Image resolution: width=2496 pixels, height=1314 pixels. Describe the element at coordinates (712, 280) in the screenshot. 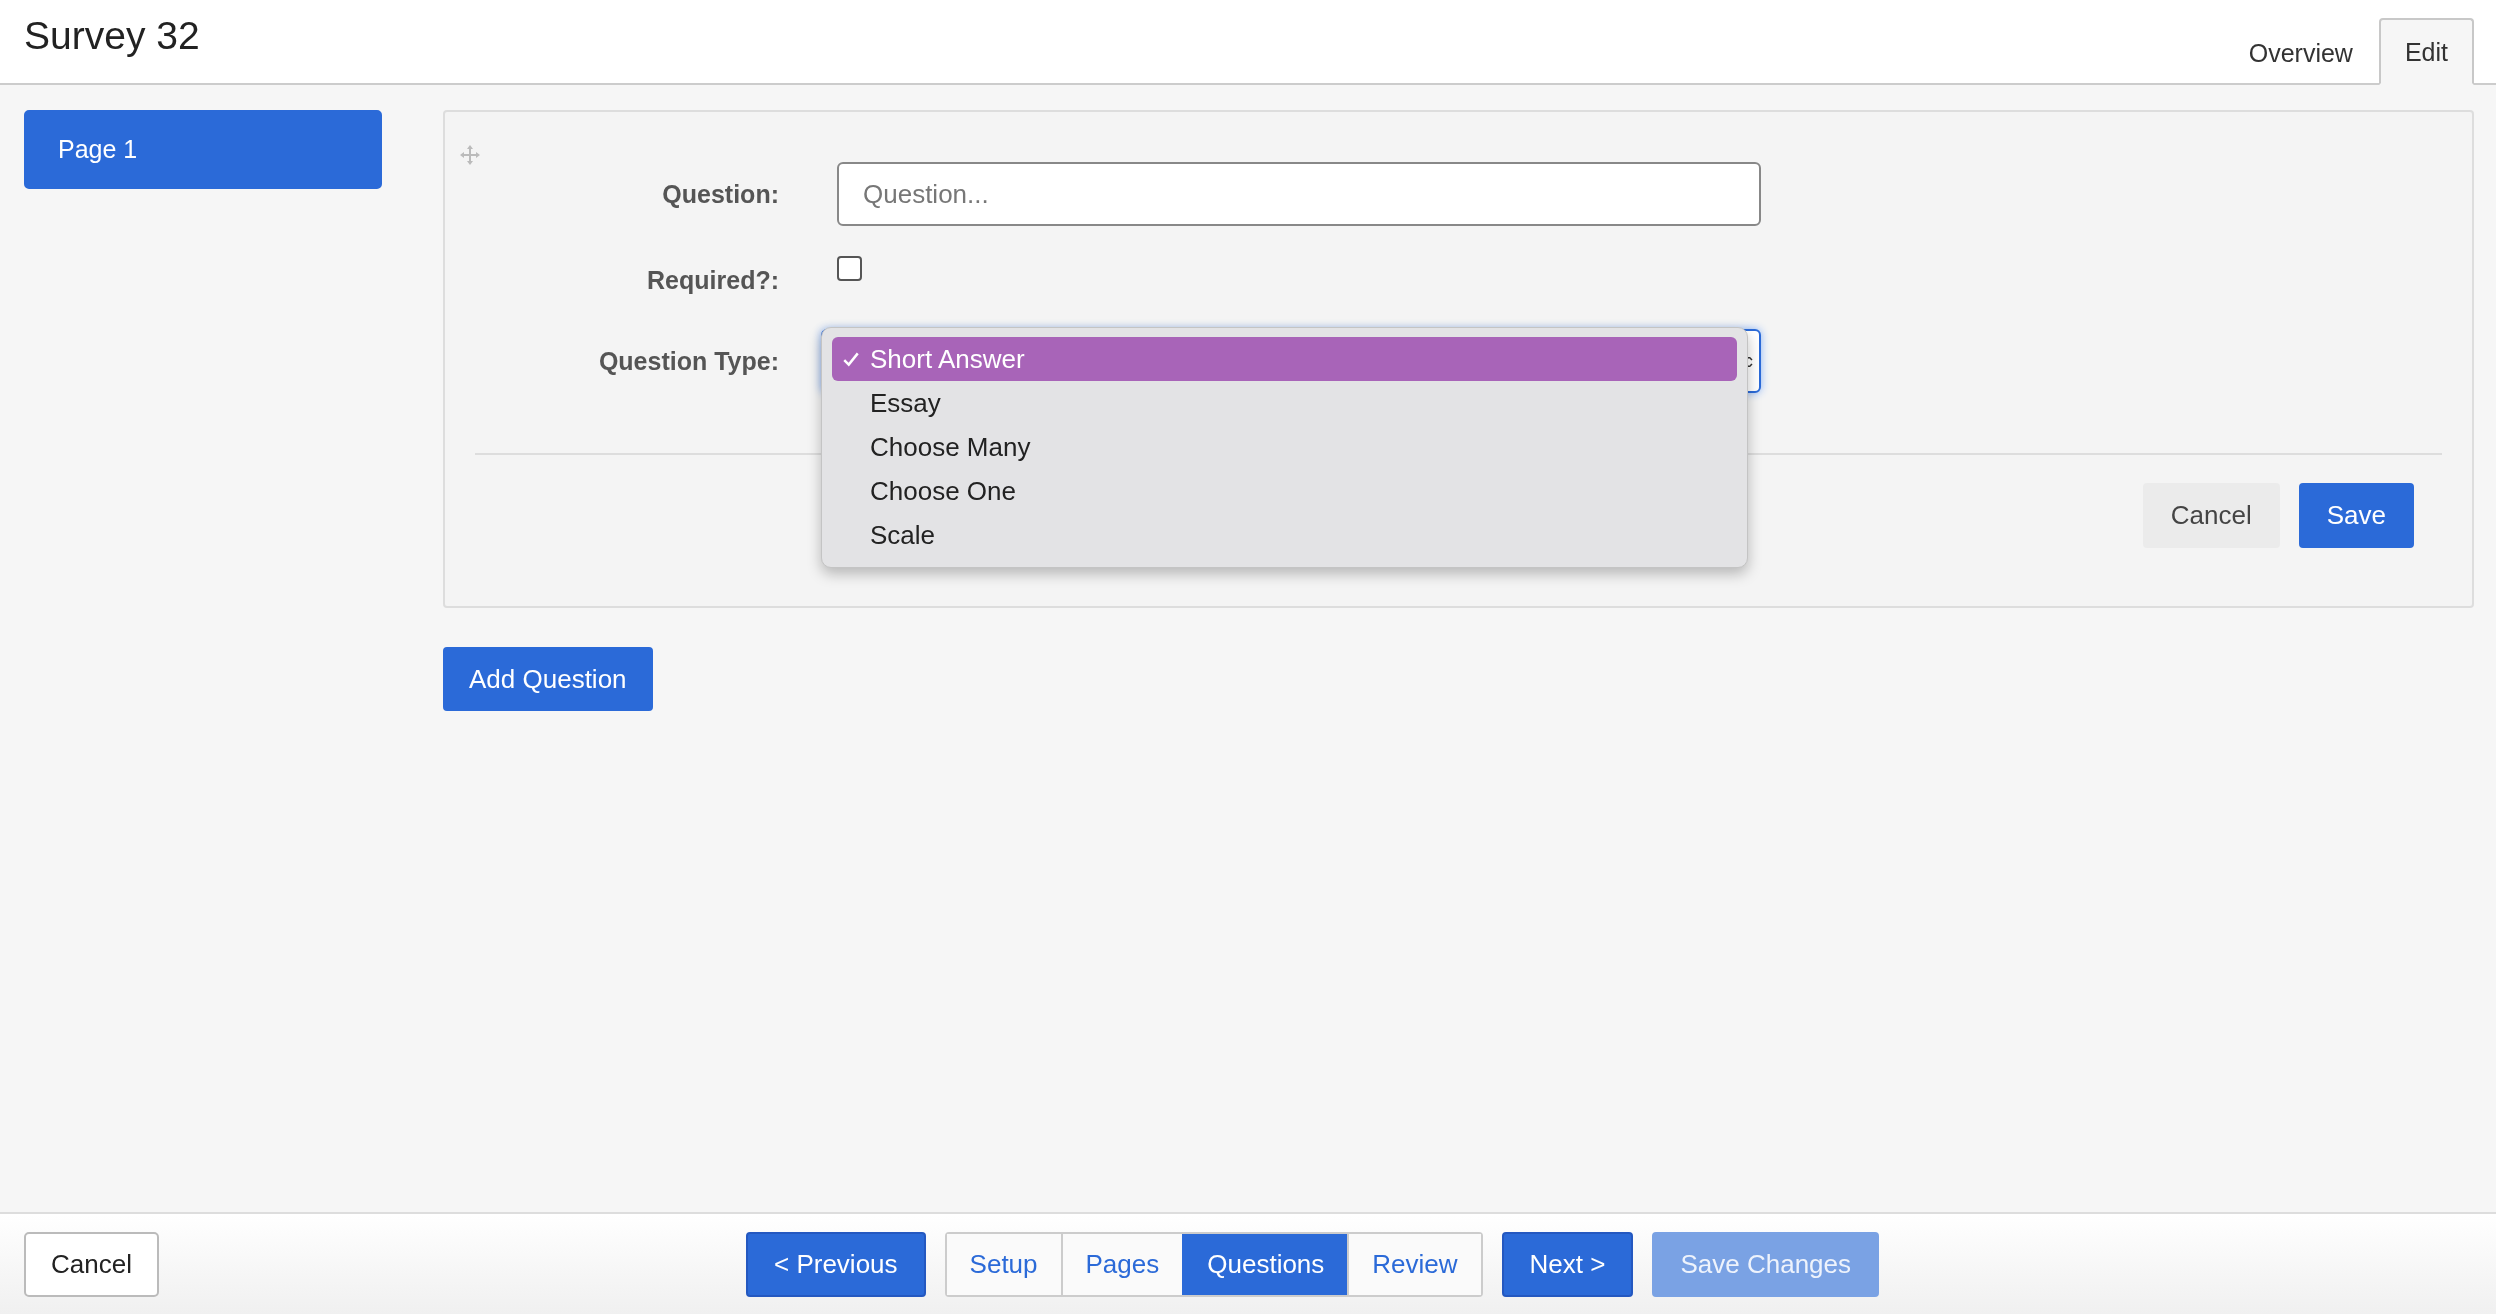

I see `field-label: Required?:` at that location.